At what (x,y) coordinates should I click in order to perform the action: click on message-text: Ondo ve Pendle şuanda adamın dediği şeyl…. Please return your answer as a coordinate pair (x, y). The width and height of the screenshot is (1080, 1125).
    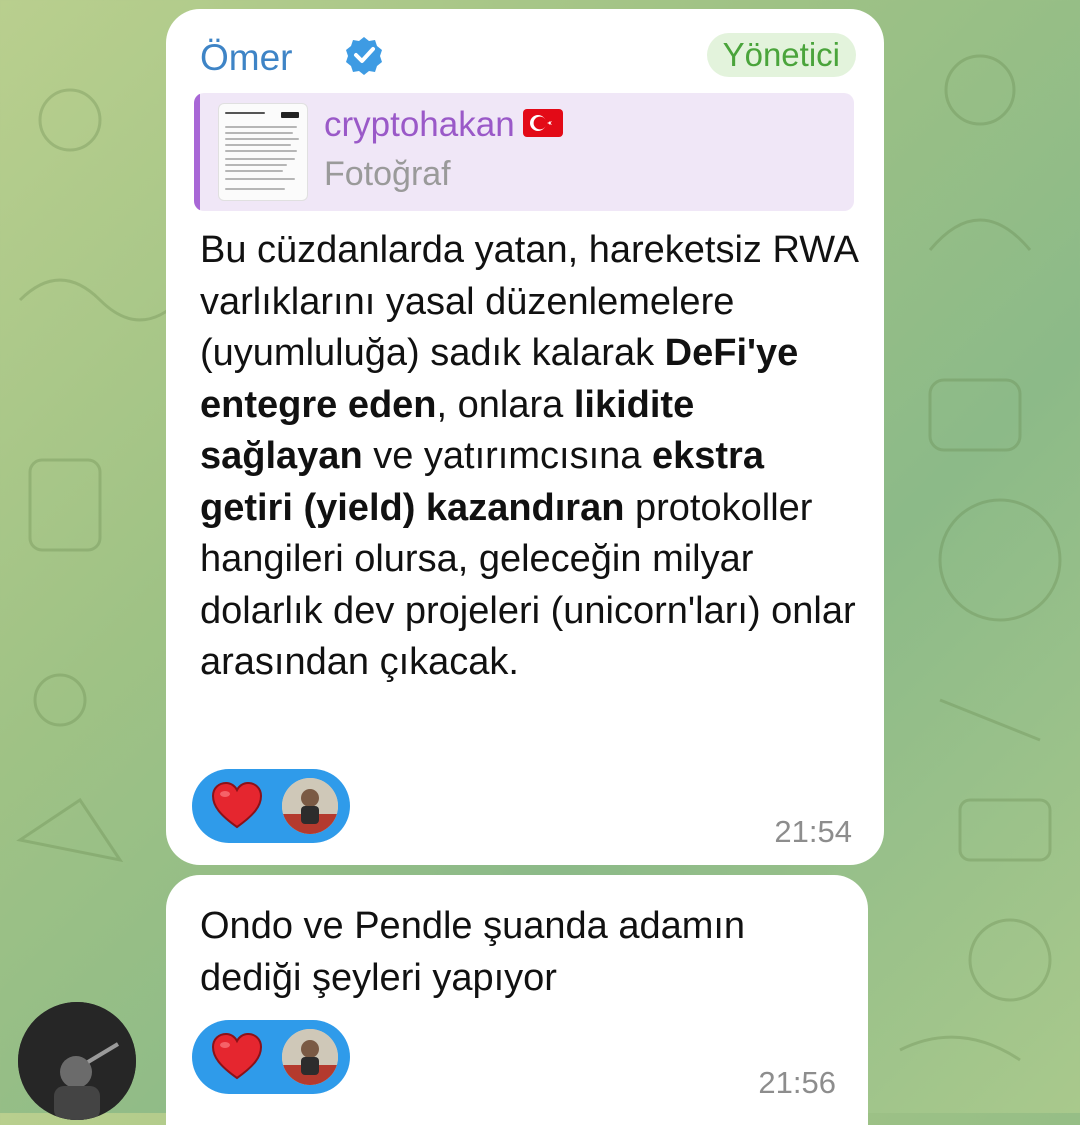
    Looking at the image, I should click on (473, 952).